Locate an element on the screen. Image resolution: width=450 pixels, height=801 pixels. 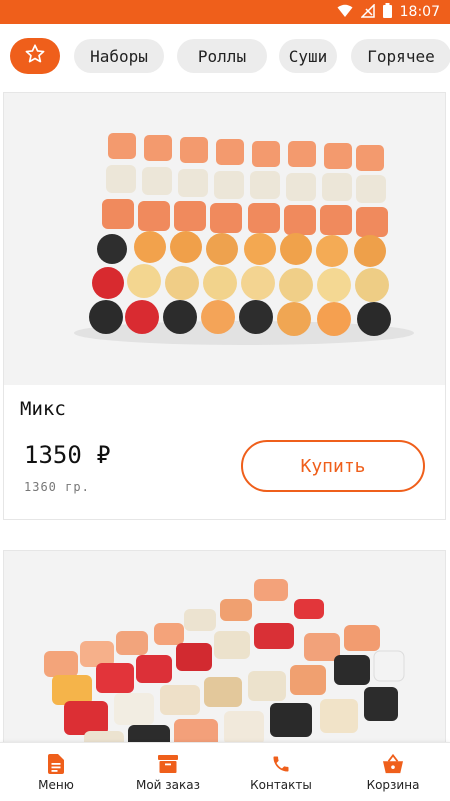
bottom-nav: Меню Мой заказ Контакты Корзина is located at coordinates (225, 771).